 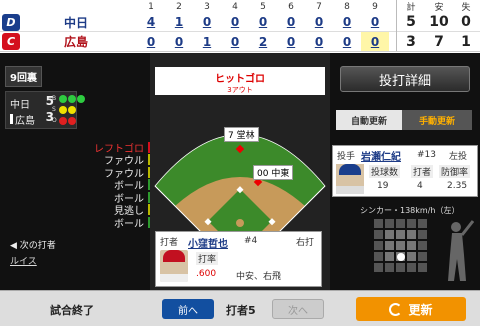 What do you see at coordinates (381, 155) in the screenshot?
I see `pitcher-name-link: 岩瀬仁紀` at bounding box center [381, 155].